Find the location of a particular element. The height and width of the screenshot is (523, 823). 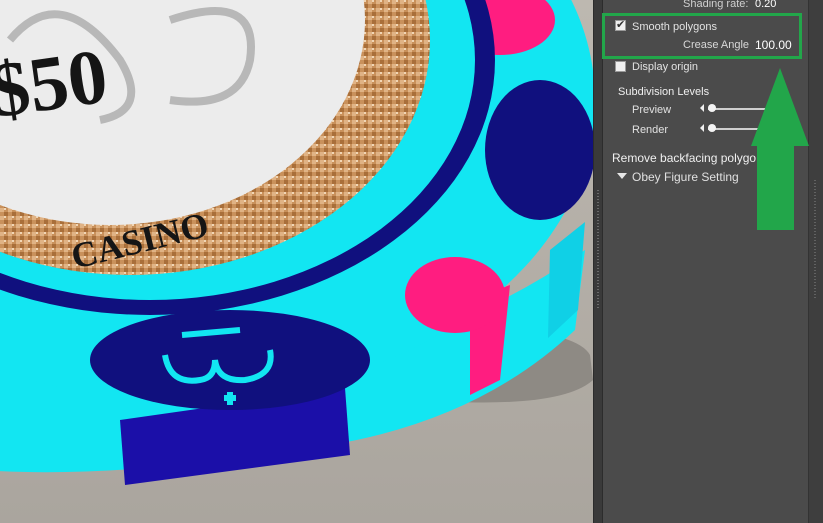

shading-rate-value: 0.20 is located at coordinates (765, 5).